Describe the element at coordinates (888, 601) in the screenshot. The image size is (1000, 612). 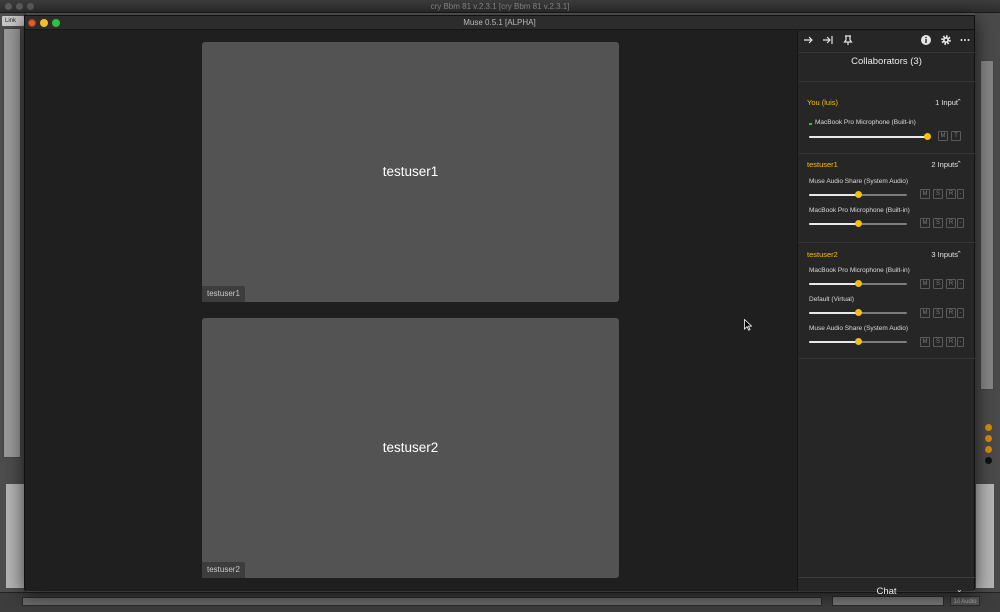
I see `host-master-fader` at that location.